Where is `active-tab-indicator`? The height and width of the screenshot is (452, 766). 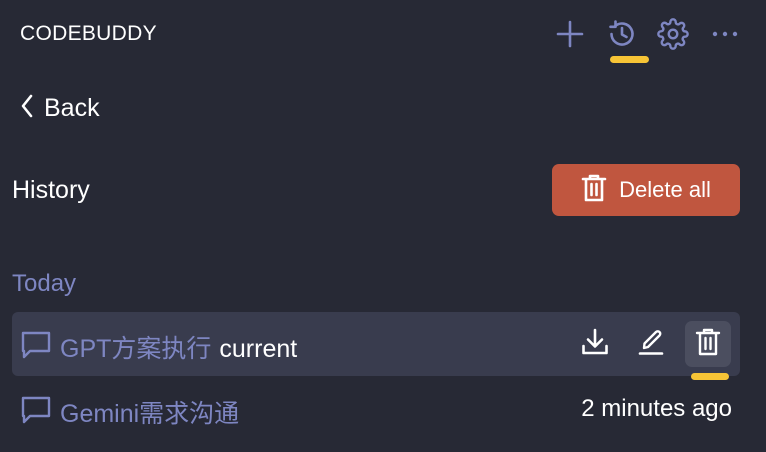 active-tab-indicator is located at coordinates (629, 59).